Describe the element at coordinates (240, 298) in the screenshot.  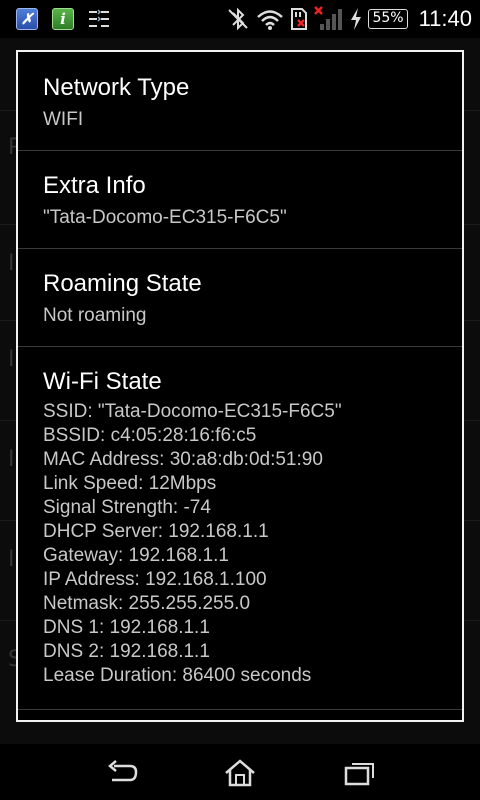
I see `roaming-state-section: Roaming State Not roaming` at that location.